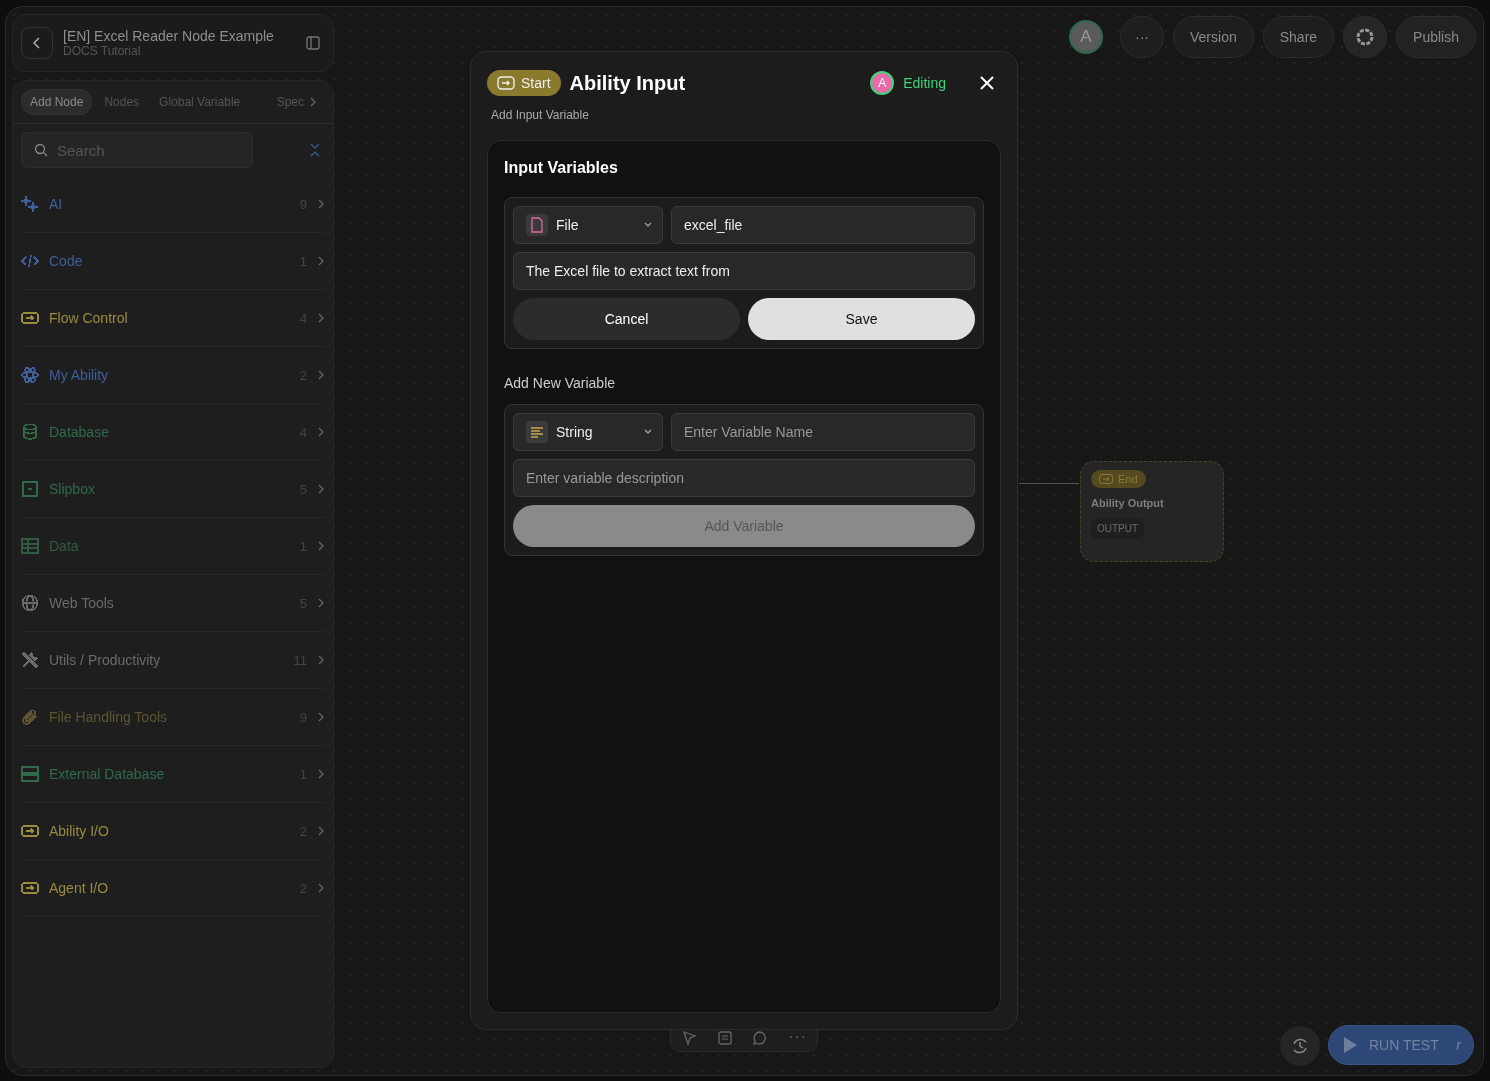 The image size is (1490, 1081). Describe the element at coordinates (987, 83) in the screenshot. I see `close-button` at that location.